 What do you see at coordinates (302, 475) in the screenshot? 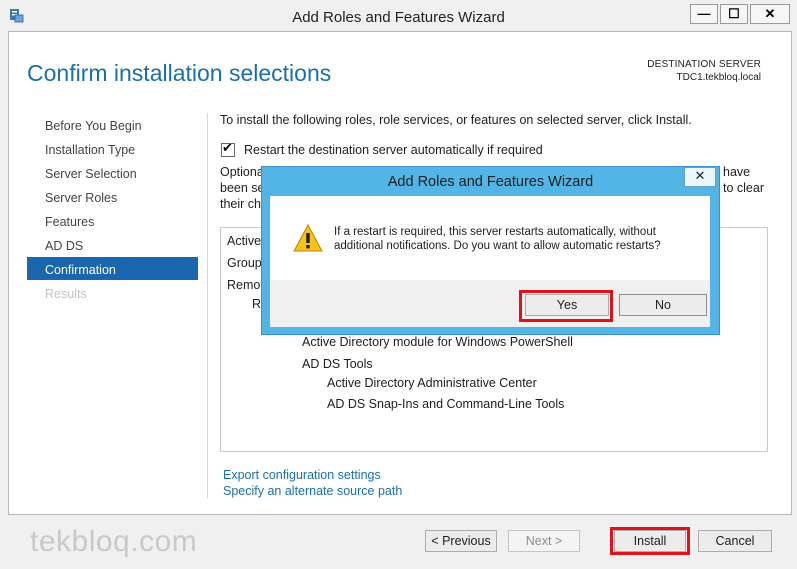
I see `export-configuration-link: Export configuration settings` at bounding box center [302, 475].